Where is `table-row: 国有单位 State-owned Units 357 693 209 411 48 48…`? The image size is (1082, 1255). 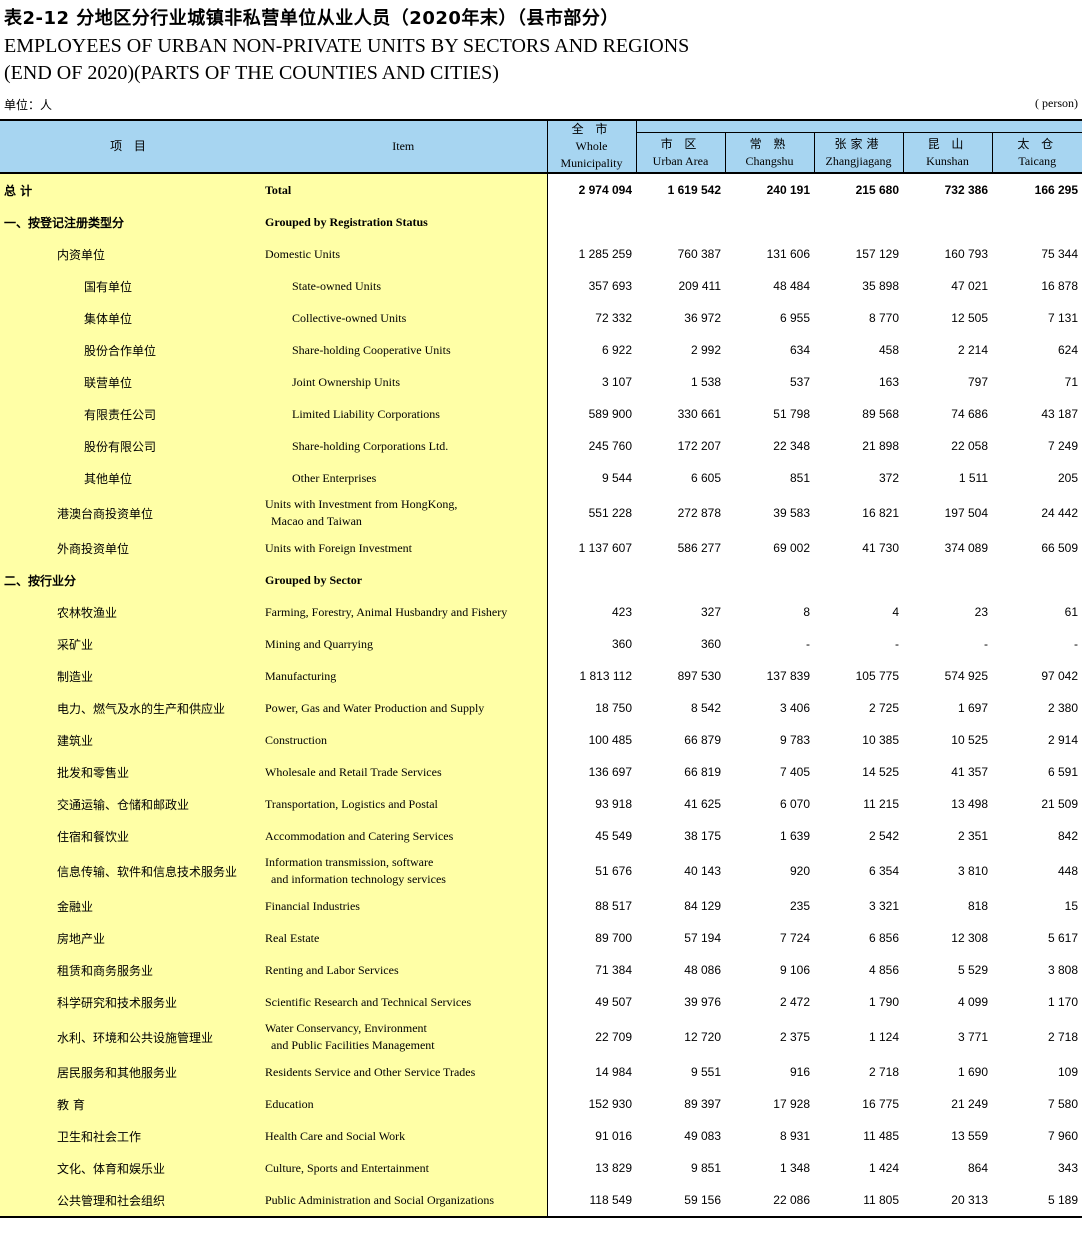
table-row: 国有单位 State-owned Units 357 693 209 411 48 48… is located at coordinates (541, 286).